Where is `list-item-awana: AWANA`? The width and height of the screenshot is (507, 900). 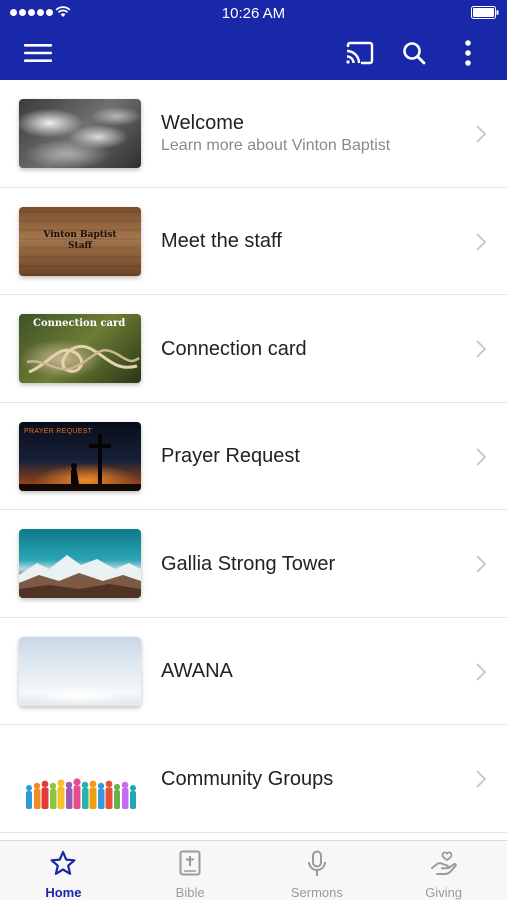 list-item-awana: AWANA is located at coordinates (253, 671).